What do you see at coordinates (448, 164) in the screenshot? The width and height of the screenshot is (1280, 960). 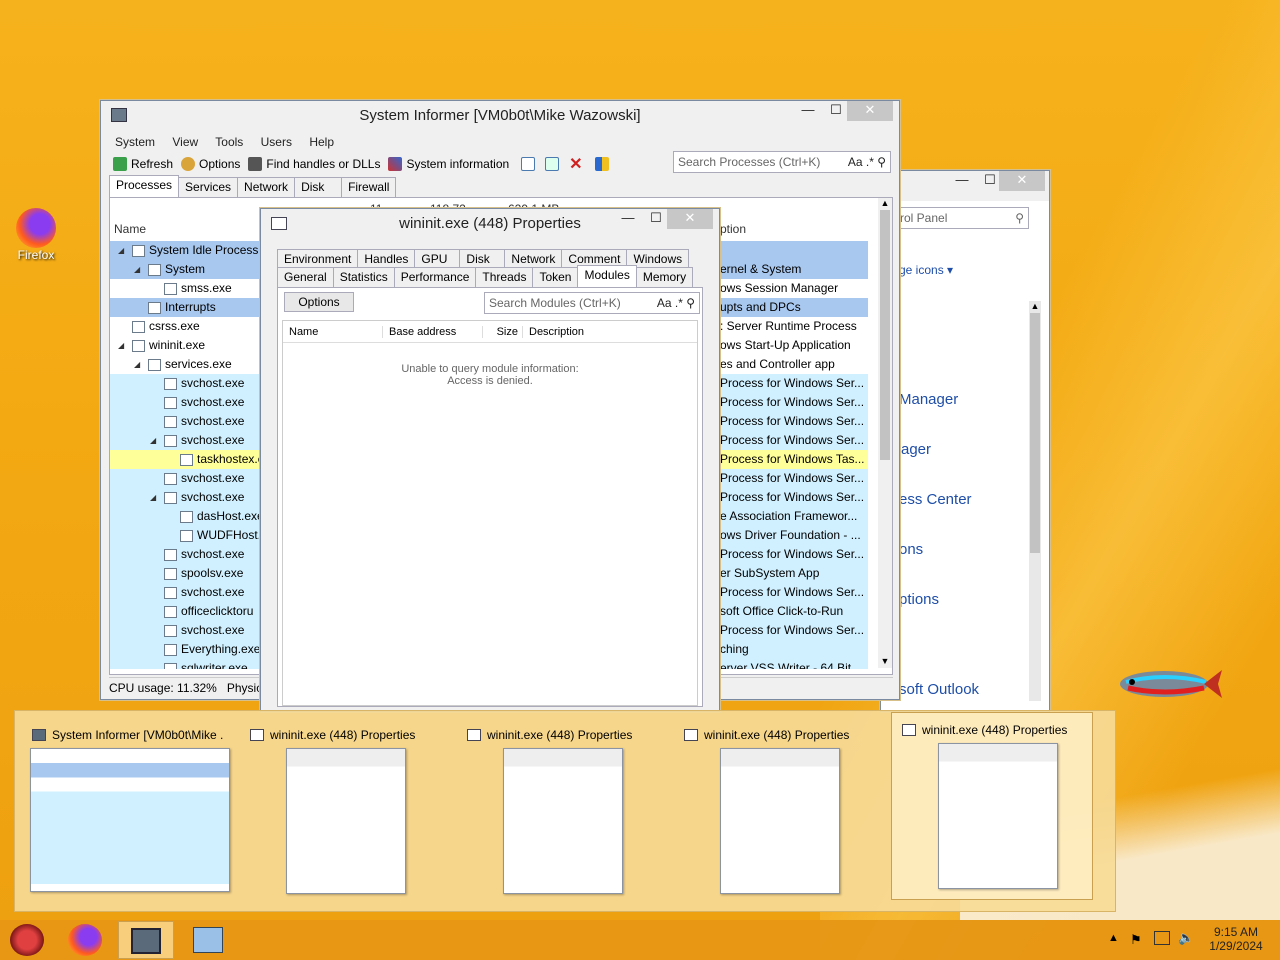 I see `system-information-button: System information` at bounding box center [448, 164].